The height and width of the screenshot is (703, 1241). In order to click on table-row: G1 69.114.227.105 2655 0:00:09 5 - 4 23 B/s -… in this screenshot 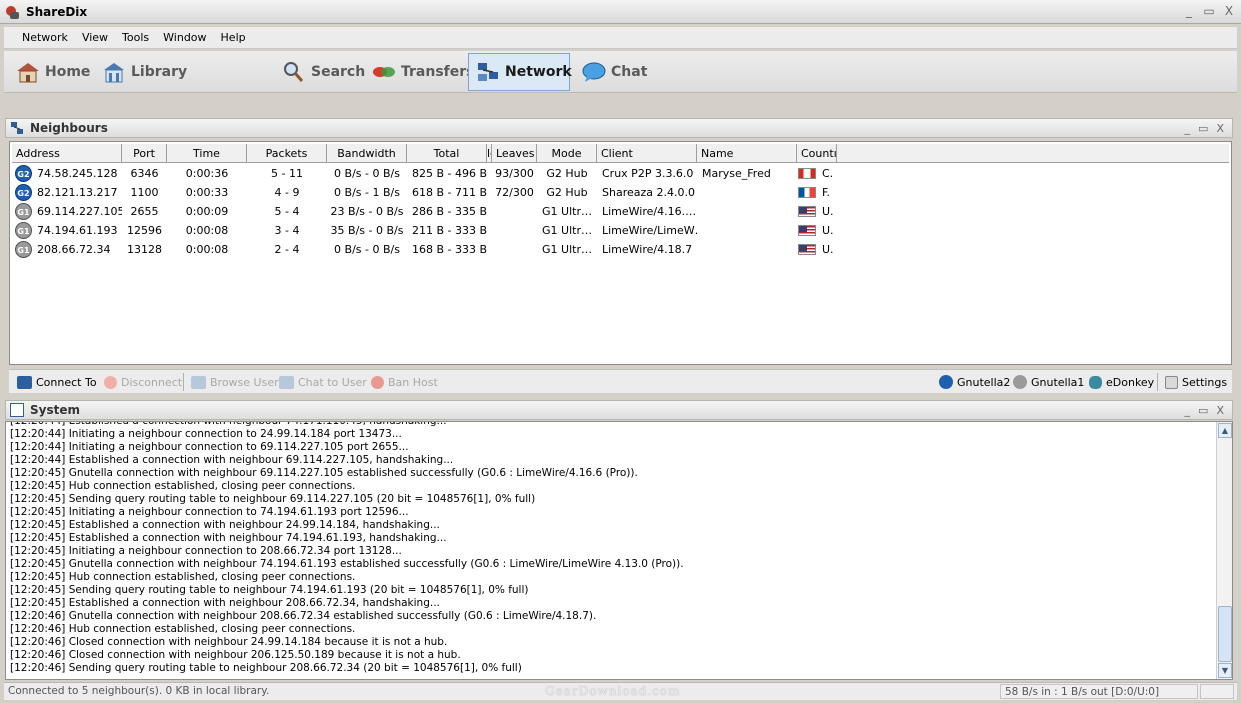, I will do `click(620, 211)`.